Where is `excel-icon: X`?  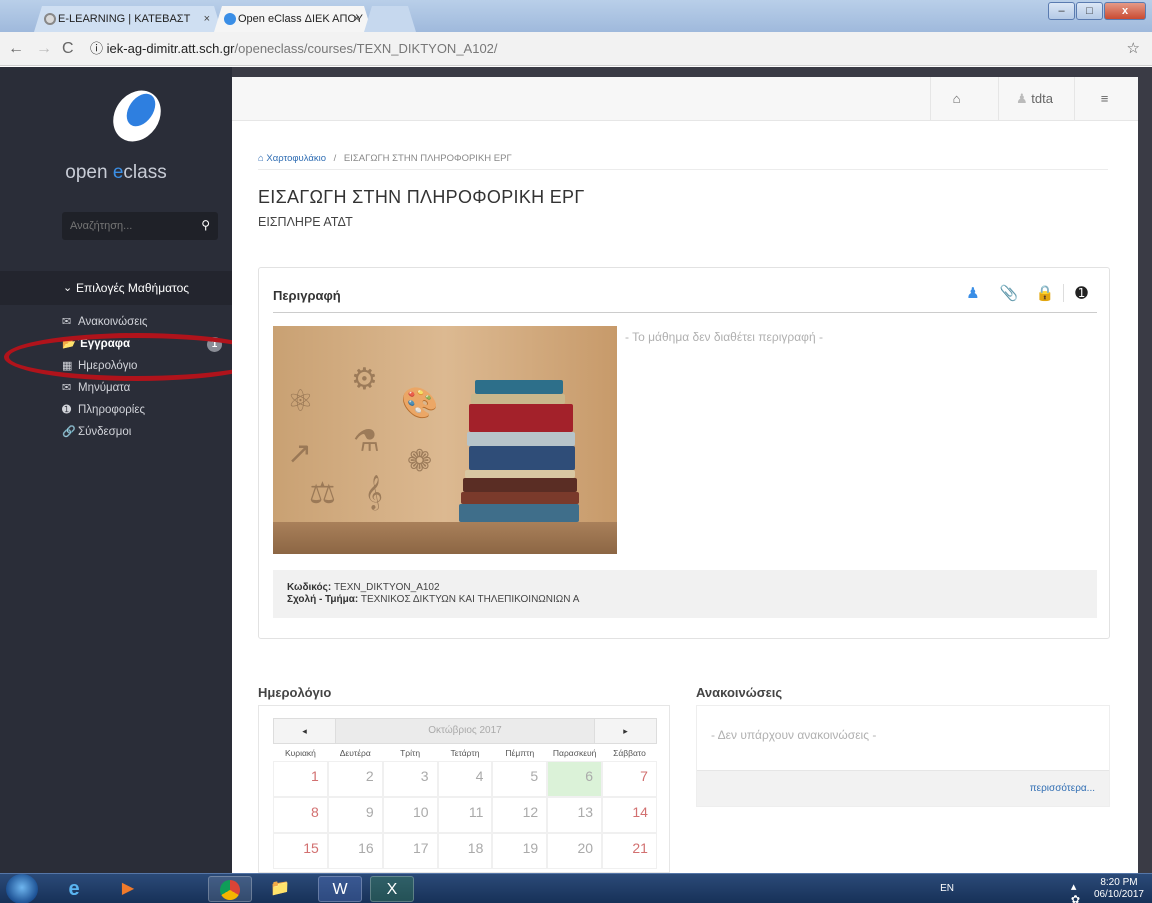 excel-icon: X is located at coordinates (392, 889).